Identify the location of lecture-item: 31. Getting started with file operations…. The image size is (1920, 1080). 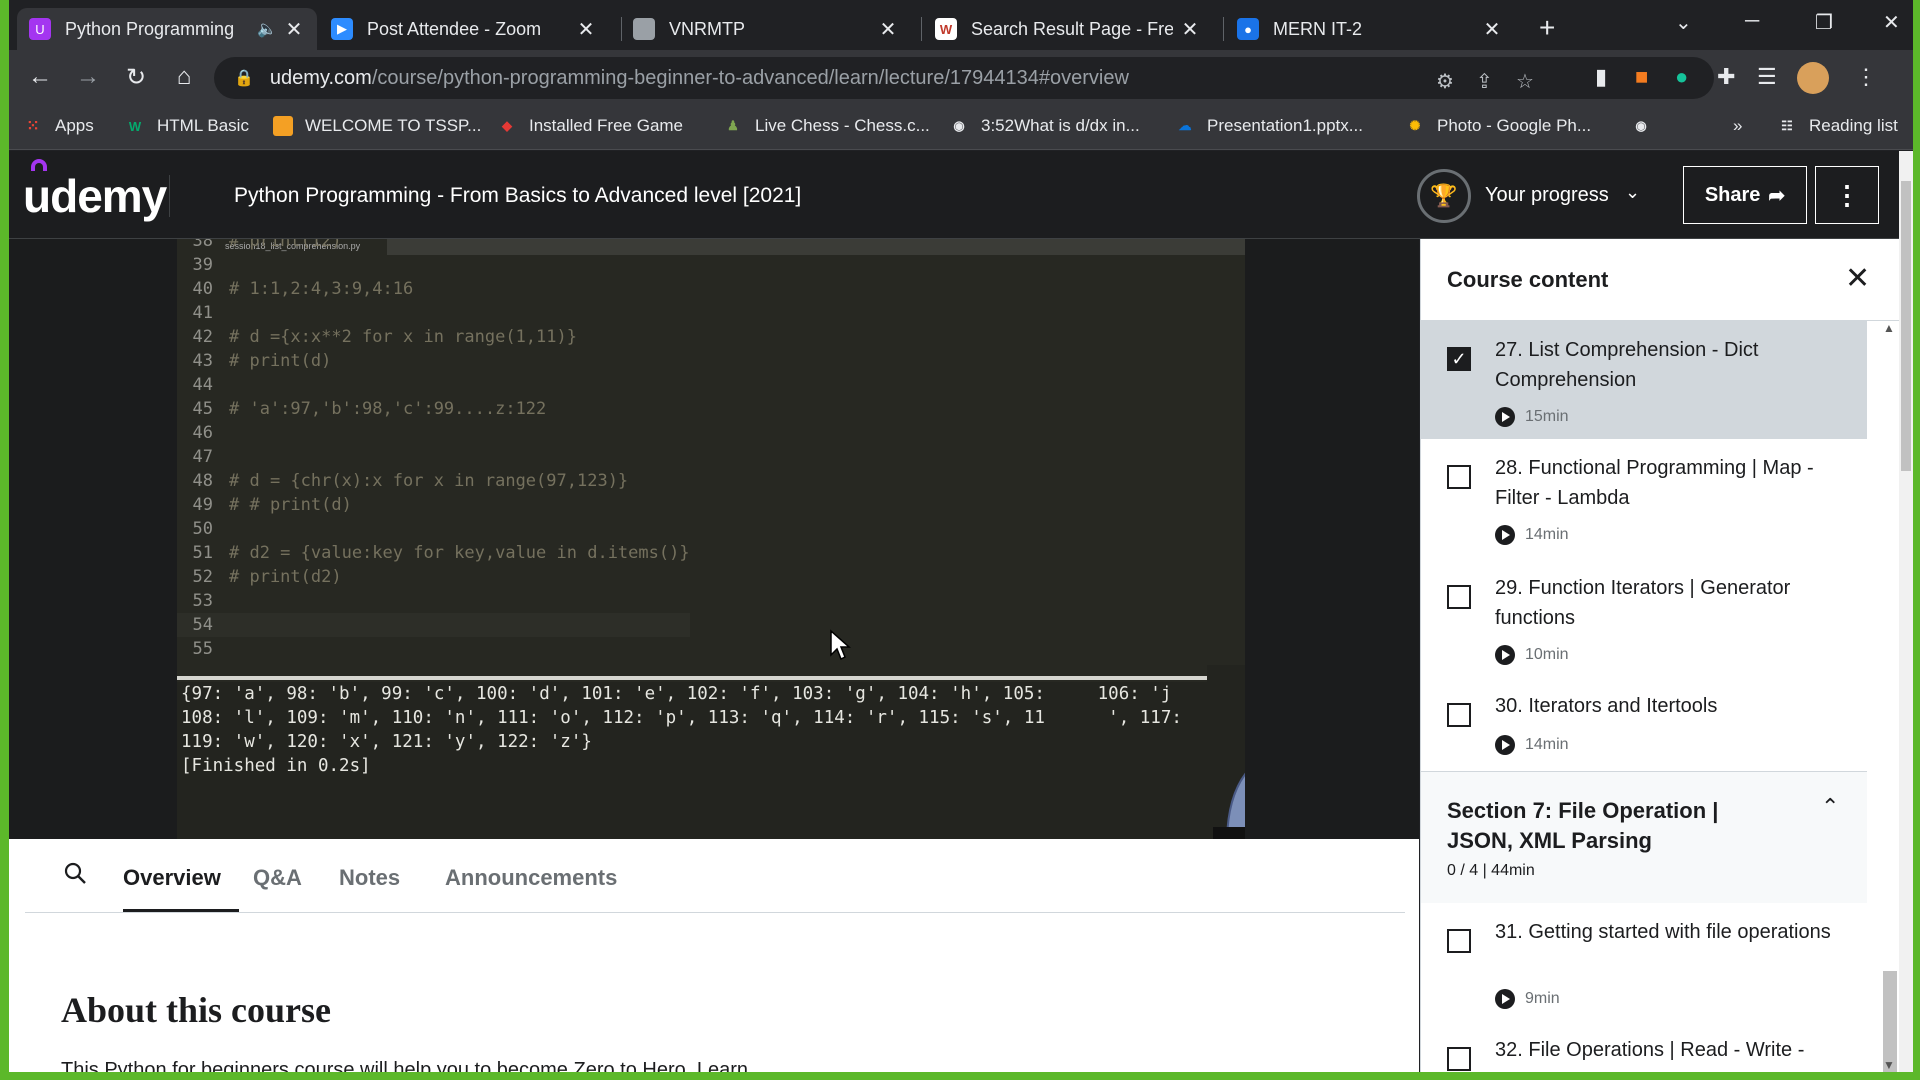
(1644, 964).